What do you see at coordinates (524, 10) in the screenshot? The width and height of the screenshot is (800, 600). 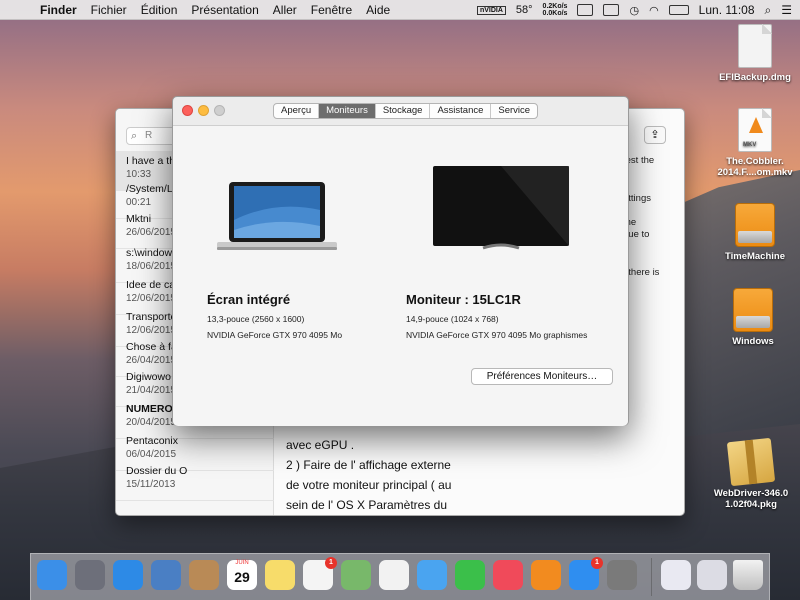 I see `temperature-readout: 58°` at bounding box center [524, 10].